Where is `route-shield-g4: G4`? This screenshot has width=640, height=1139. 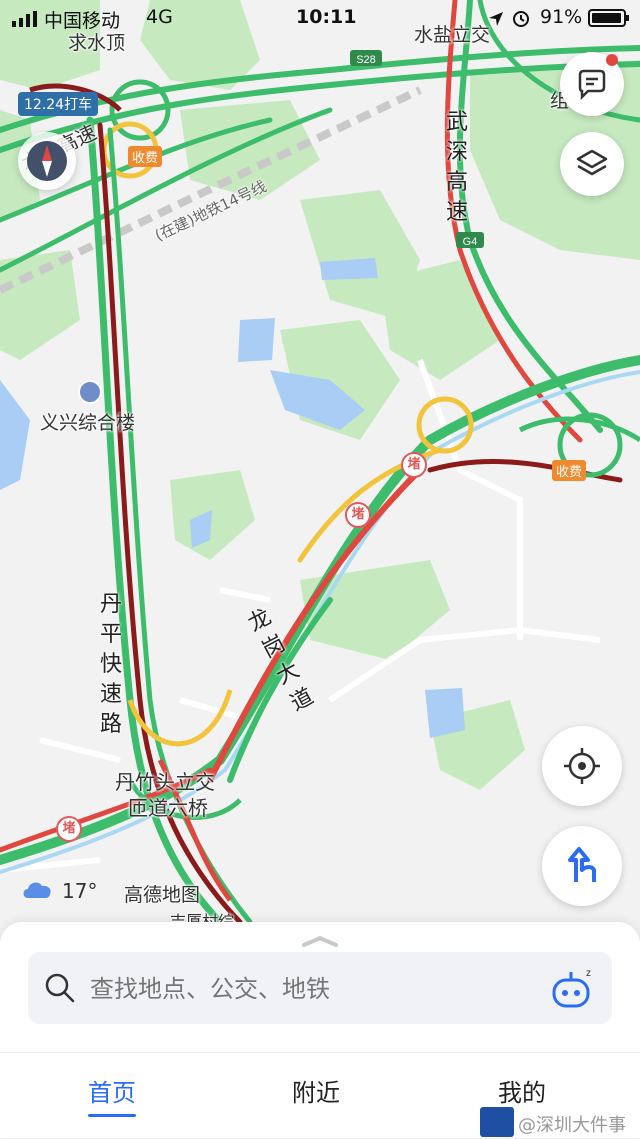
route-shield-g4: G4 is located at coordinates (470, 240).